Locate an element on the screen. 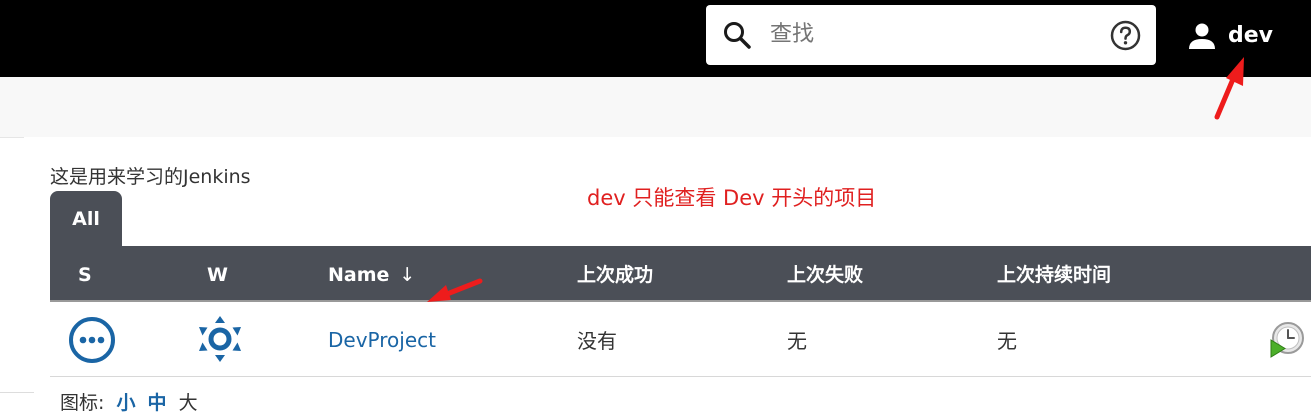 Image resolution: width=1311 pixels, height=412 pixels. breadcrumb is located at coordinates (655, 107).